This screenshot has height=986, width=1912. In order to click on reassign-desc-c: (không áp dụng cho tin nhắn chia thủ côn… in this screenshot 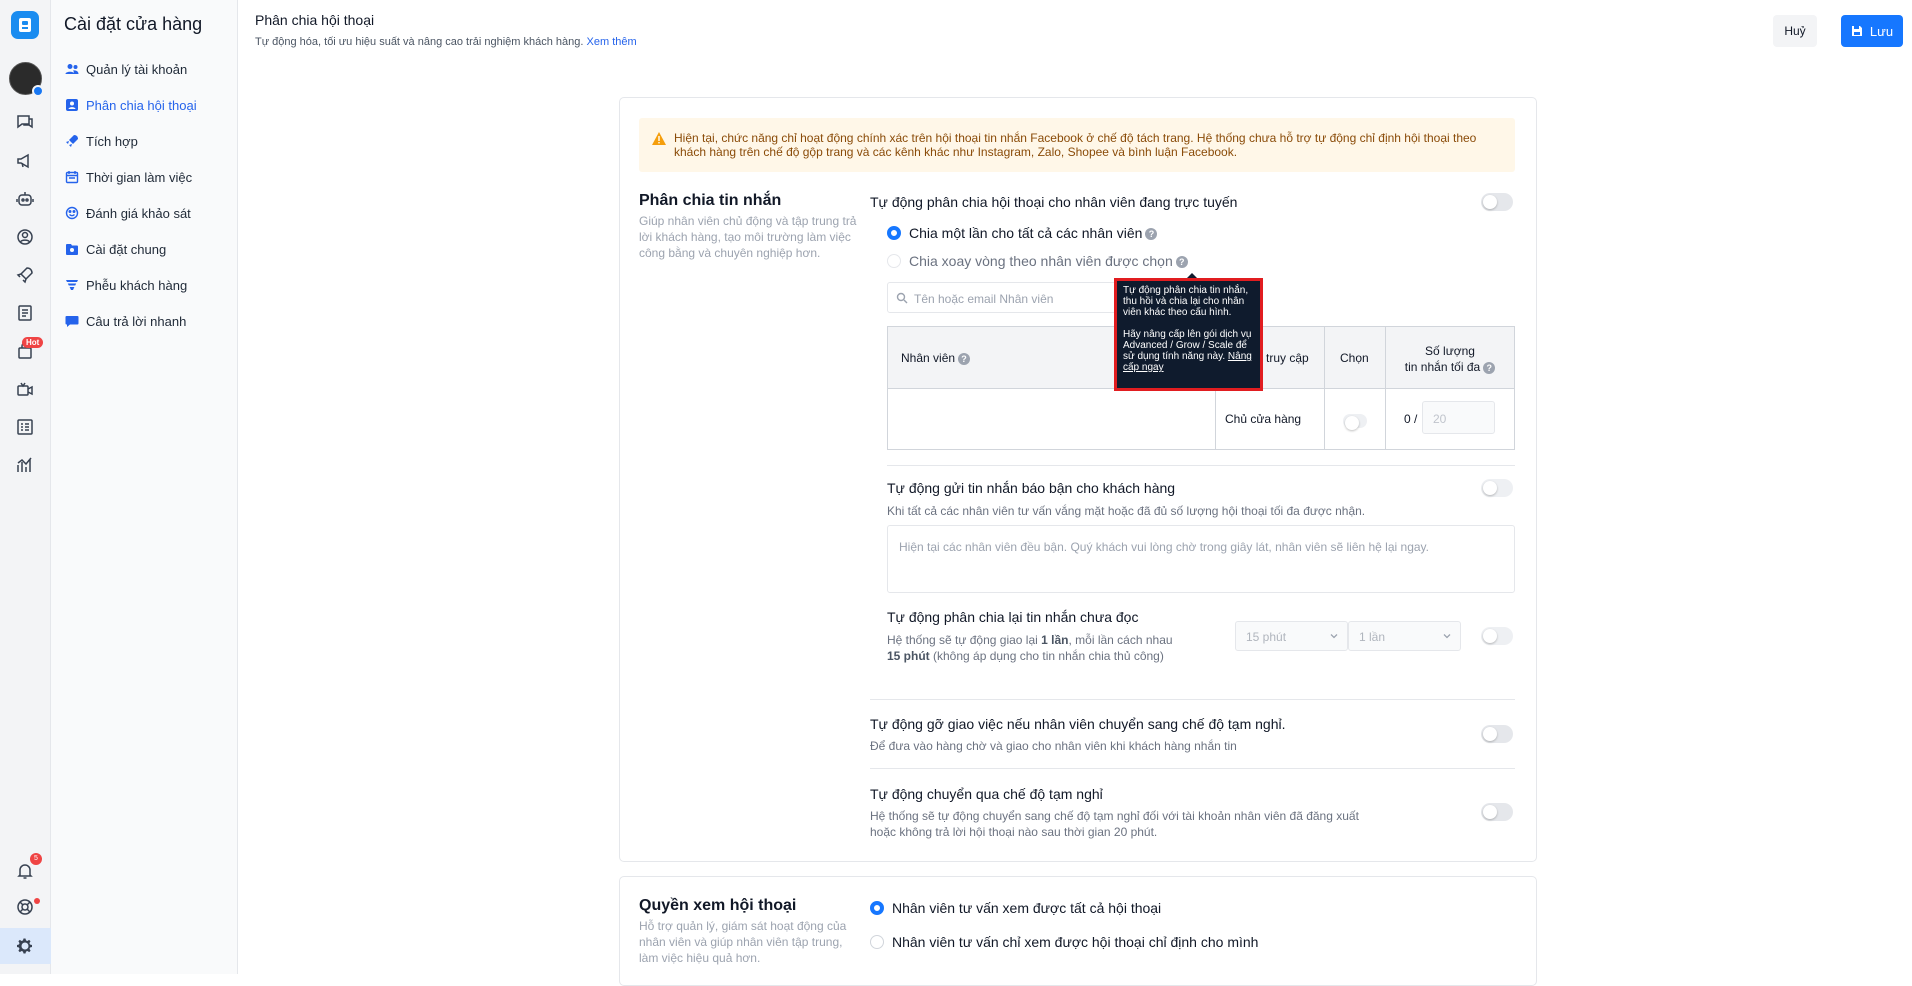, I will do `click(1046, 656)`.